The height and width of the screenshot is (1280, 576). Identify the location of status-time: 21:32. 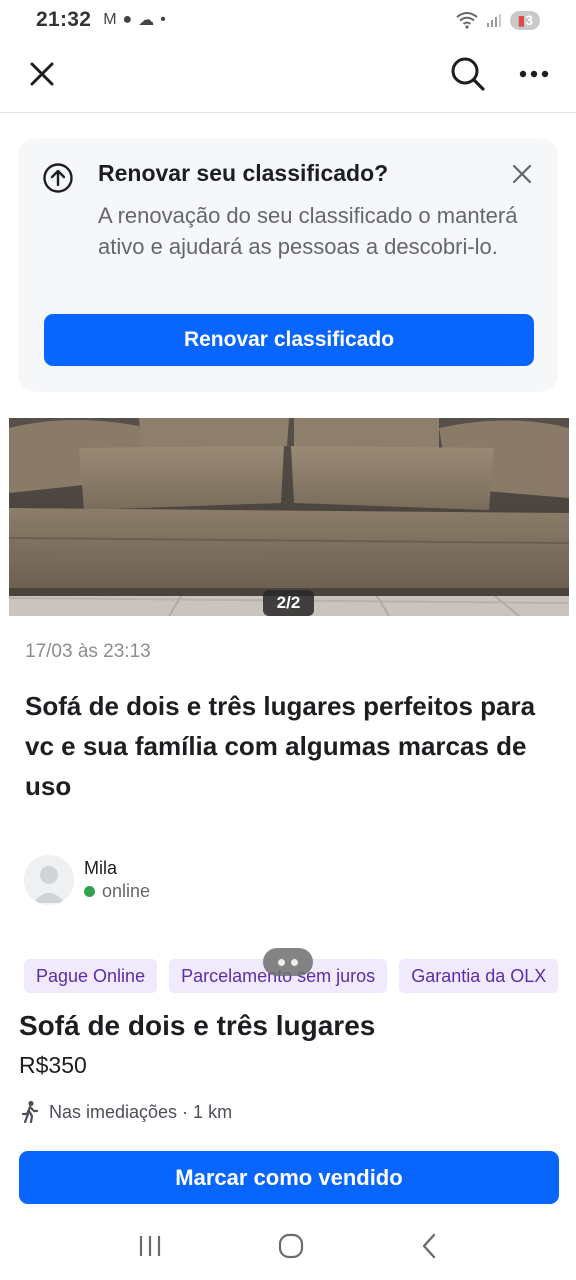
(64, 19).